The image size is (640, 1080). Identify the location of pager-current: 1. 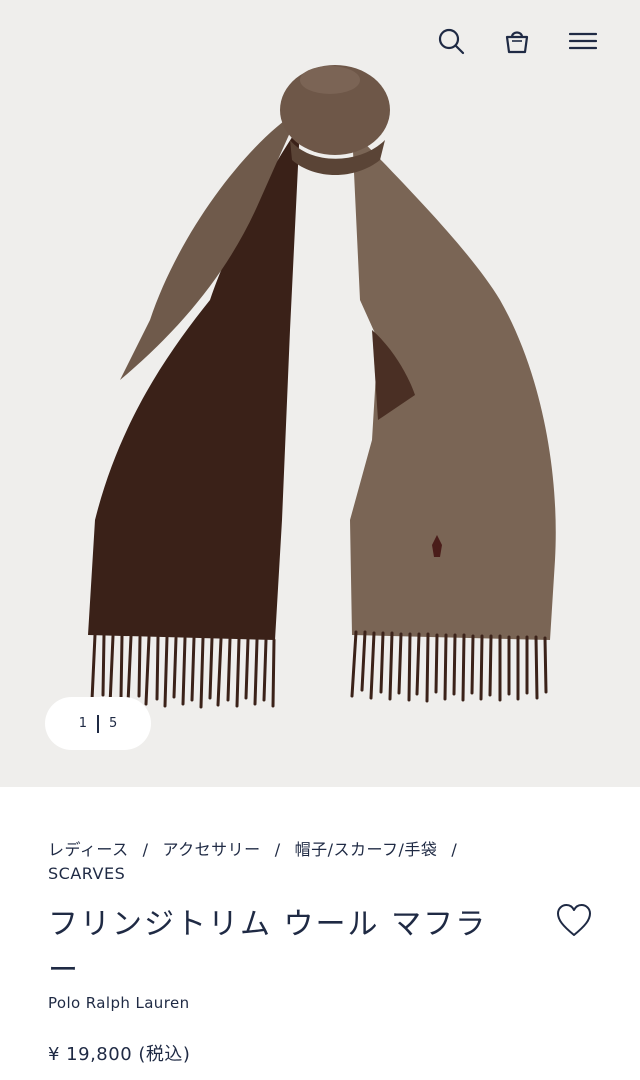
(82, 723).